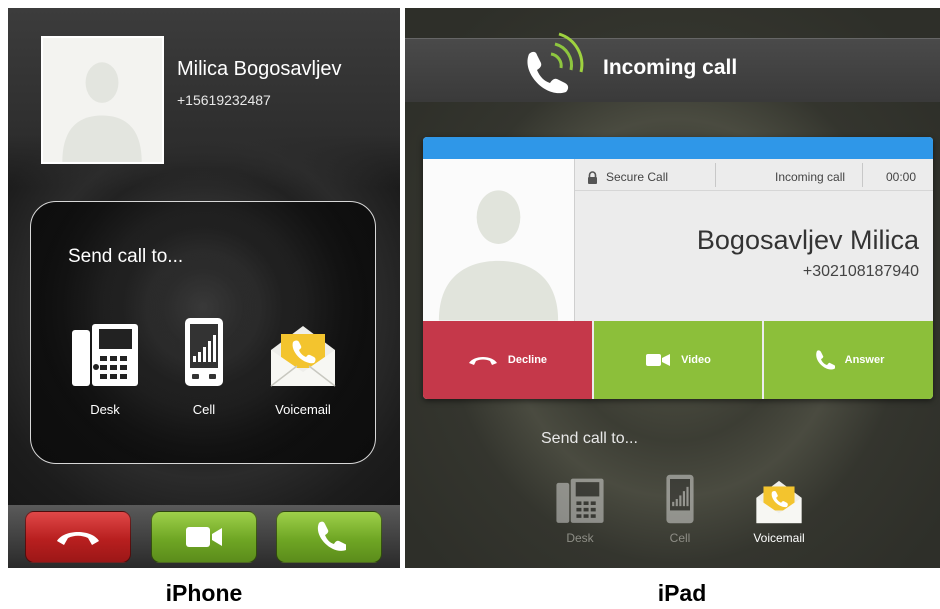  I want to click on video-button, so click(204, 537).